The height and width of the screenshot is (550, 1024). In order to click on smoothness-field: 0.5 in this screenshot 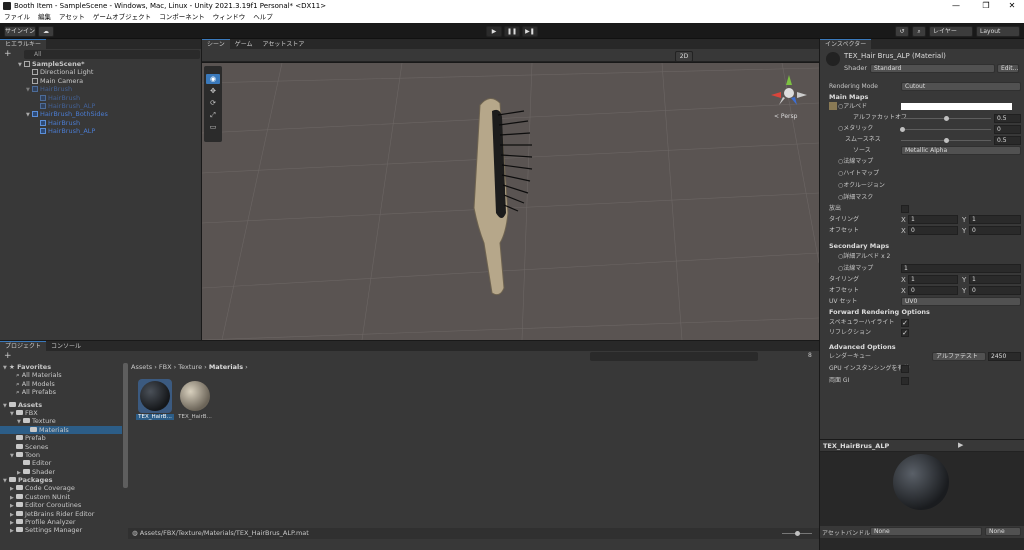, I will do `click(1007, 140)`.